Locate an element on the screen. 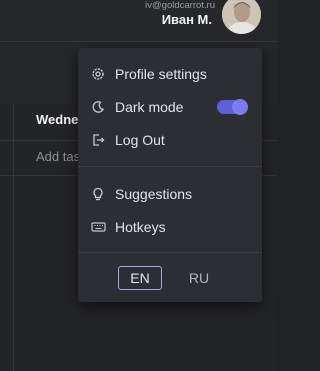 This screenshot has width=320, height=371. avatar is located at coordinates (241, 17).